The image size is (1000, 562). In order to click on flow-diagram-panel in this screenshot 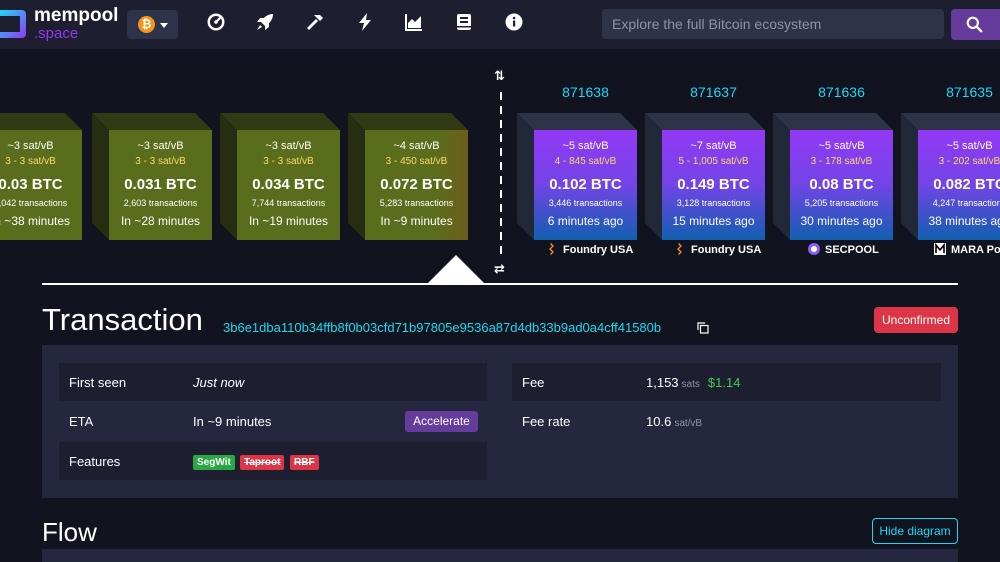, I will do `click(500, 555)`.